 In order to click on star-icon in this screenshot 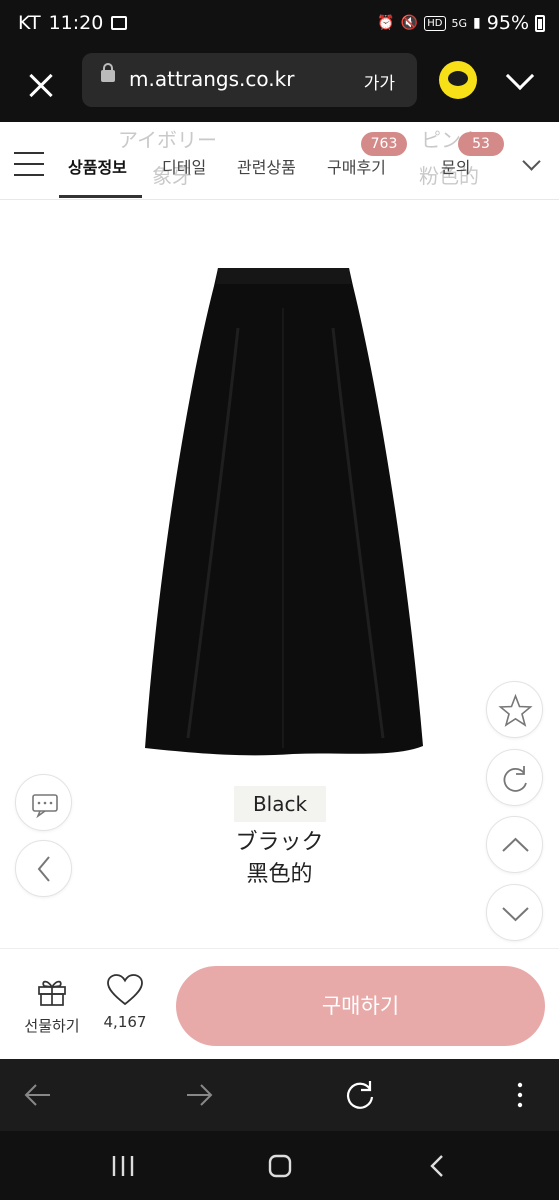, I will do `click(515, 710)`.